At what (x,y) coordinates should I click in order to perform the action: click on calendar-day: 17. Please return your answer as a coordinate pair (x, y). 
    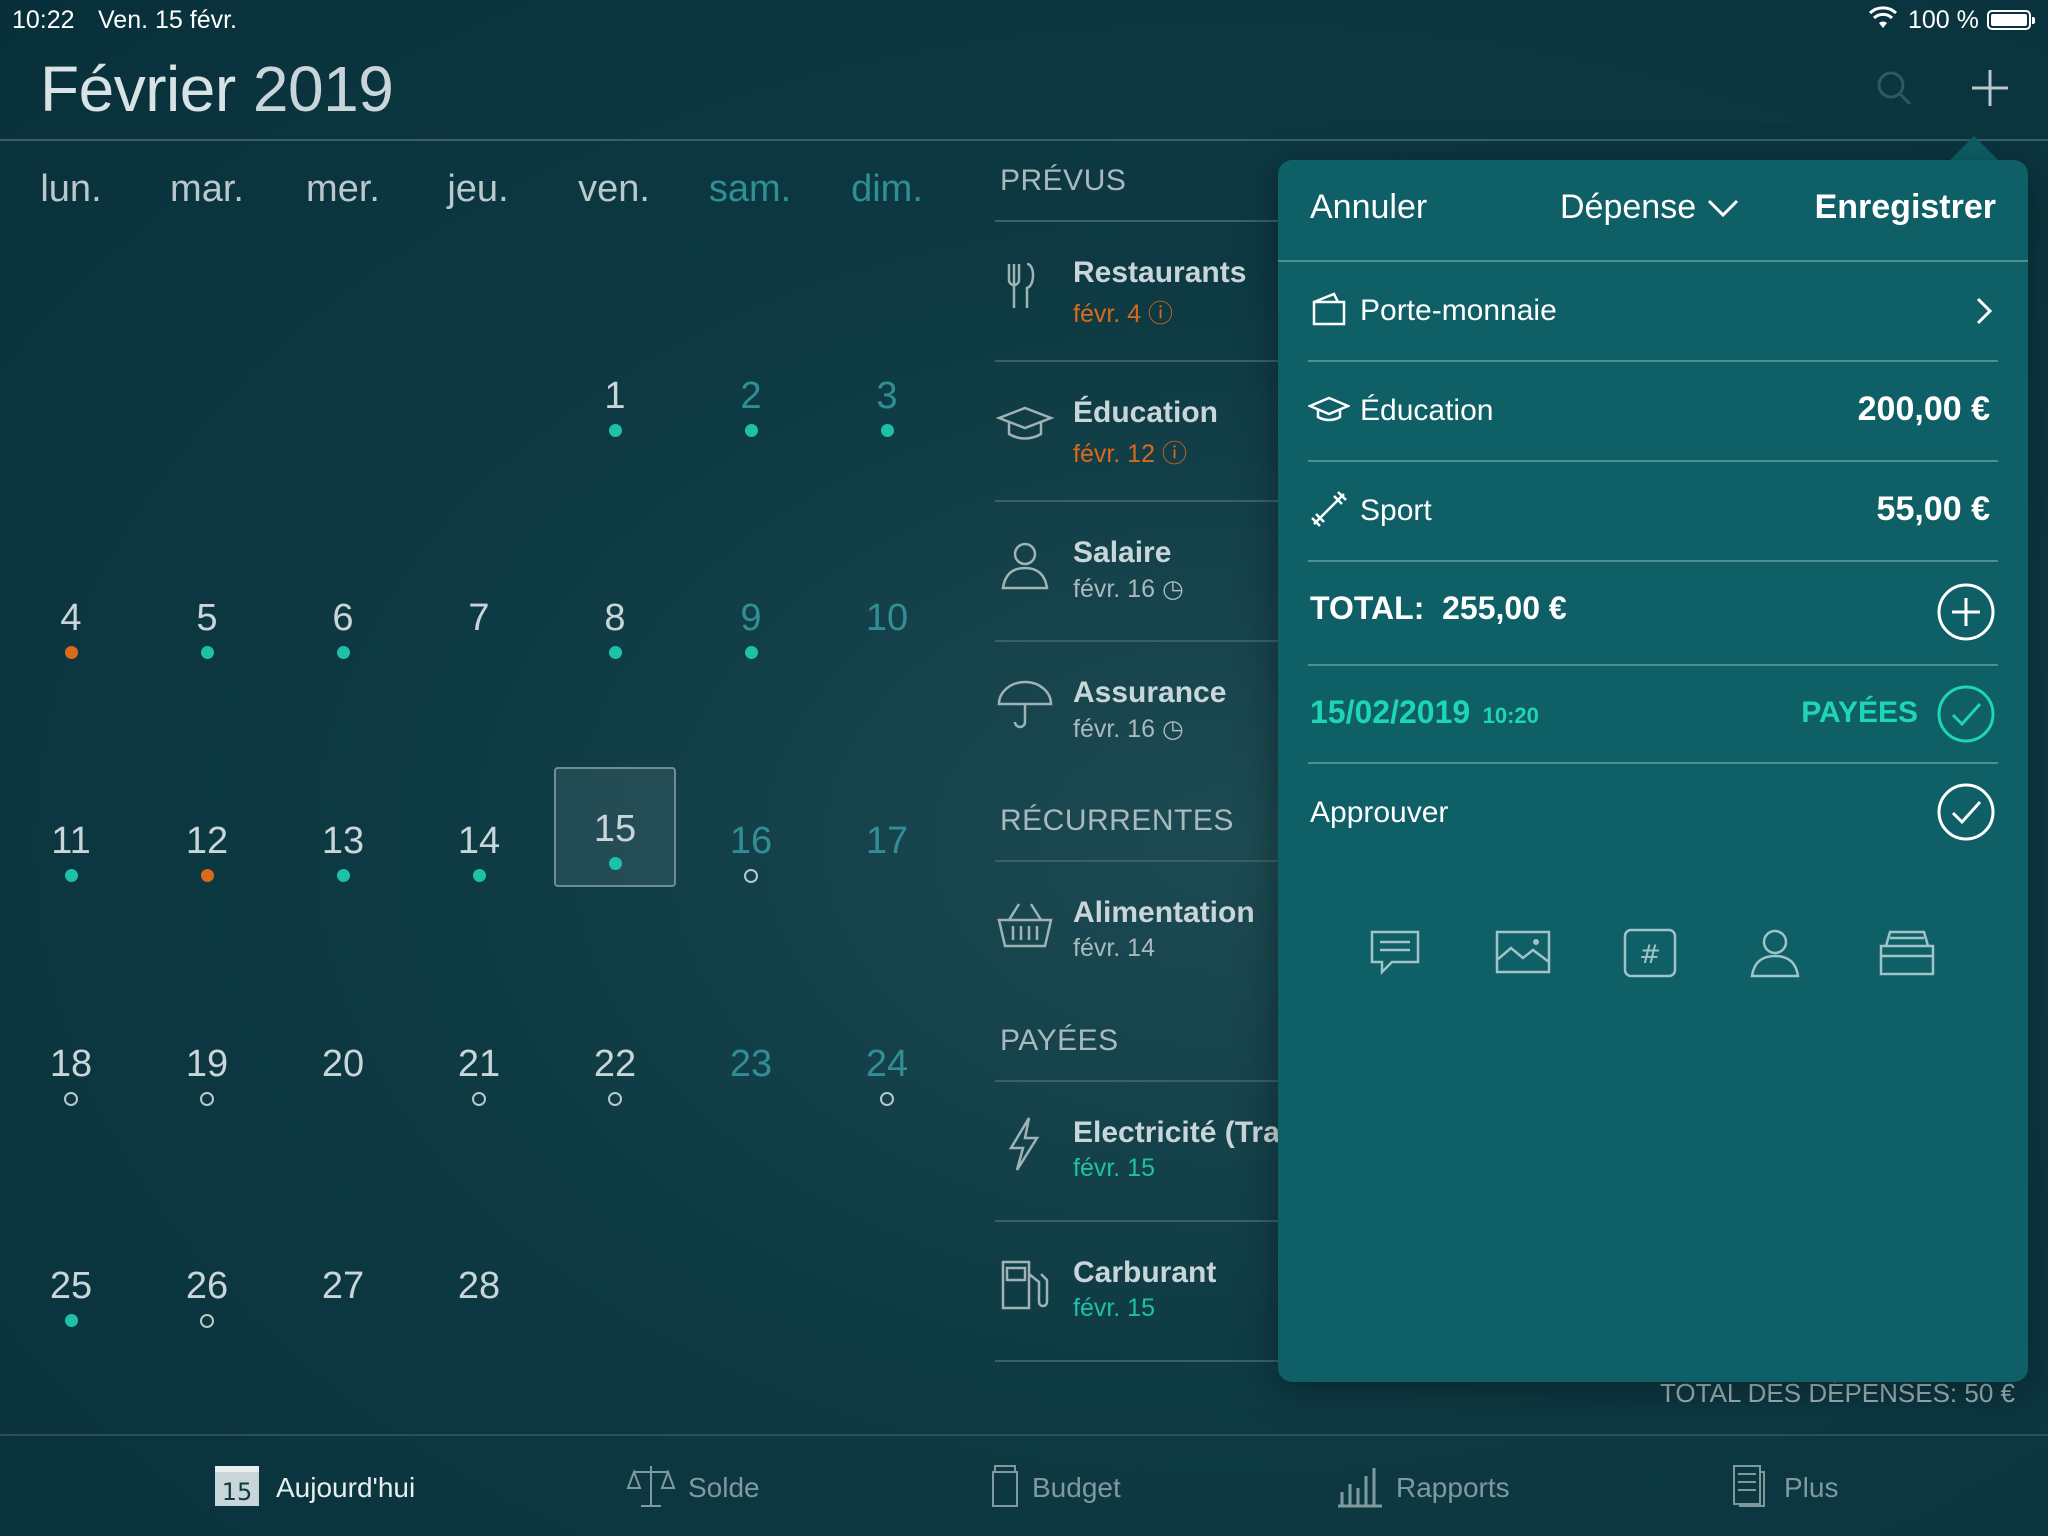
    Looking at the image, I should click on (887, 853).